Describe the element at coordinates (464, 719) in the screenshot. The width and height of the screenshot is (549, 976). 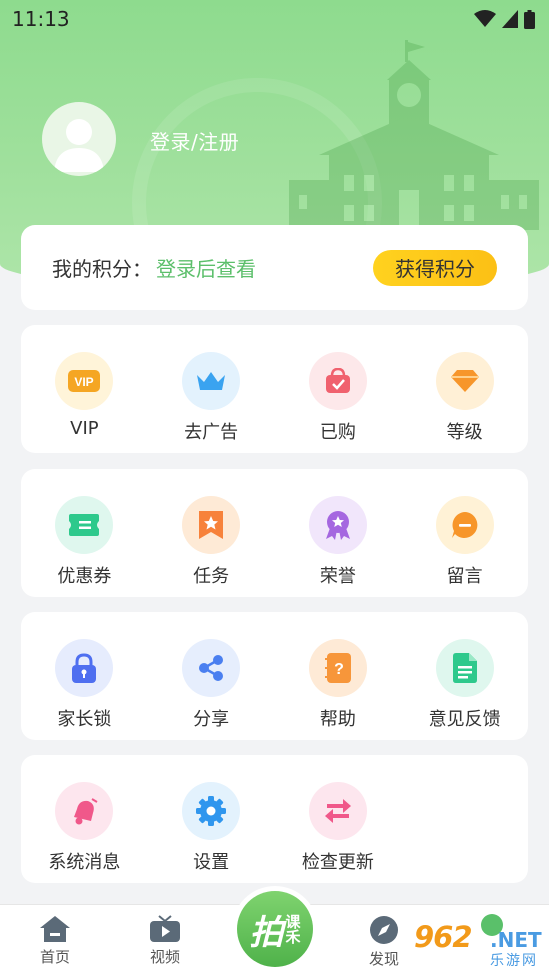
I see `menu-label: 意见反馈` at that location.